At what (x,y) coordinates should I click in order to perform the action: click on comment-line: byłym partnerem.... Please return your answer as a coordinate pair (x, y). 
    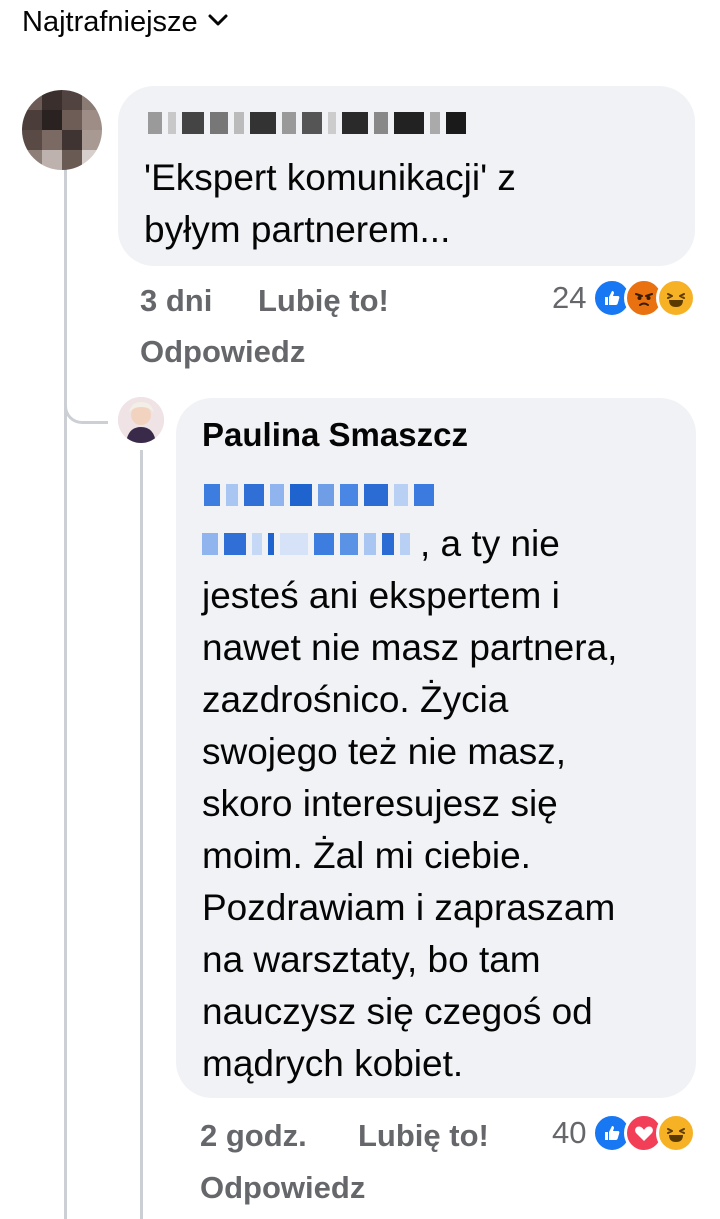
    Looking at the image, I should click on (297, 229).